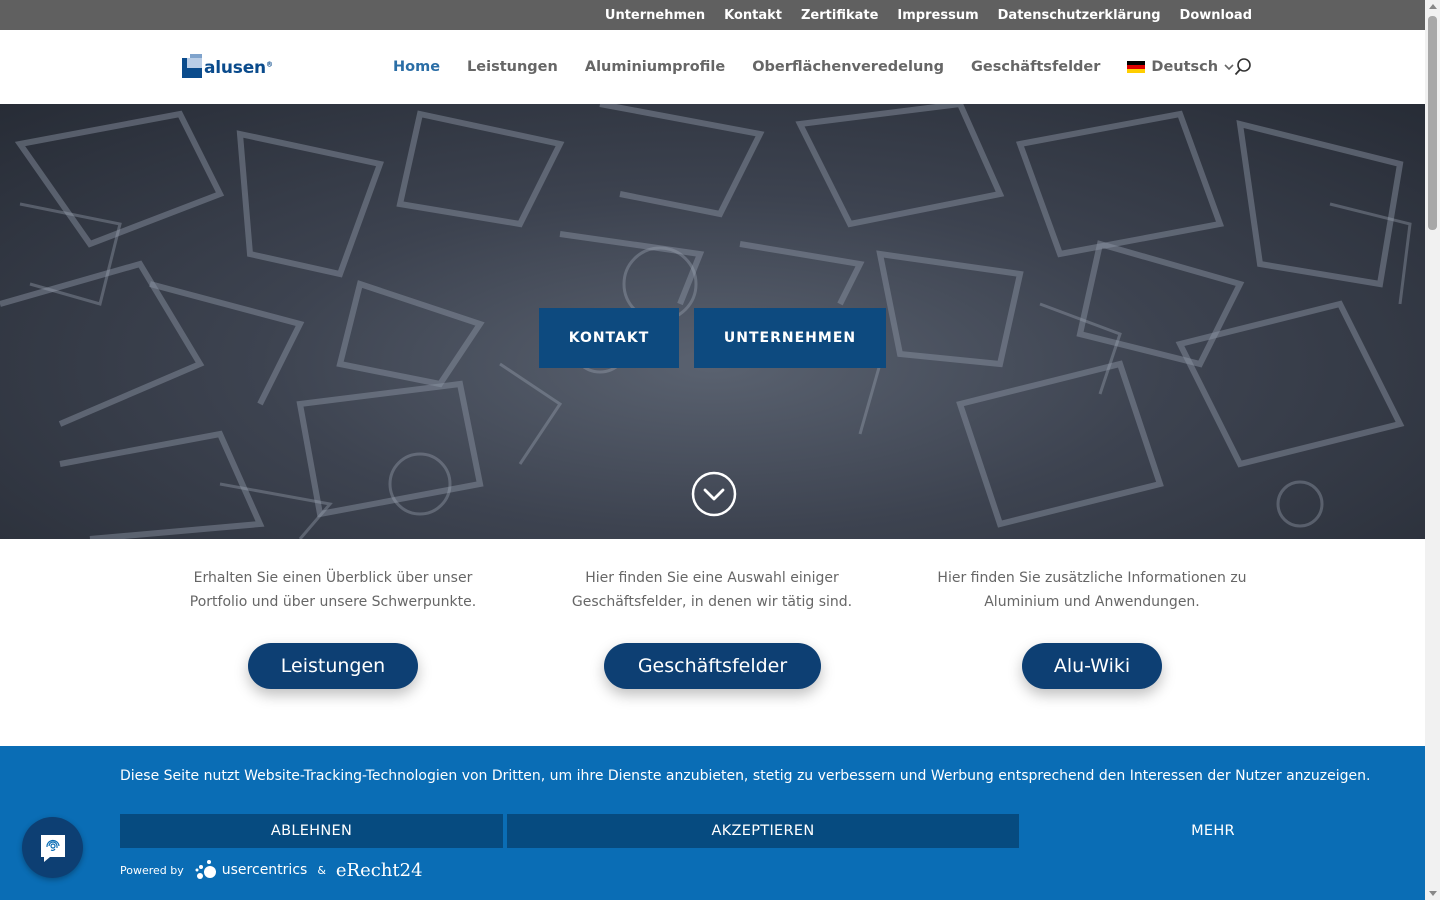 Image resolution: width=1440 pixels, height=900 pixels. Describe the element at coordinates (1092, 666) in the screenshot. I see `alu-wiki-button: Alu-Wiki` at that location.